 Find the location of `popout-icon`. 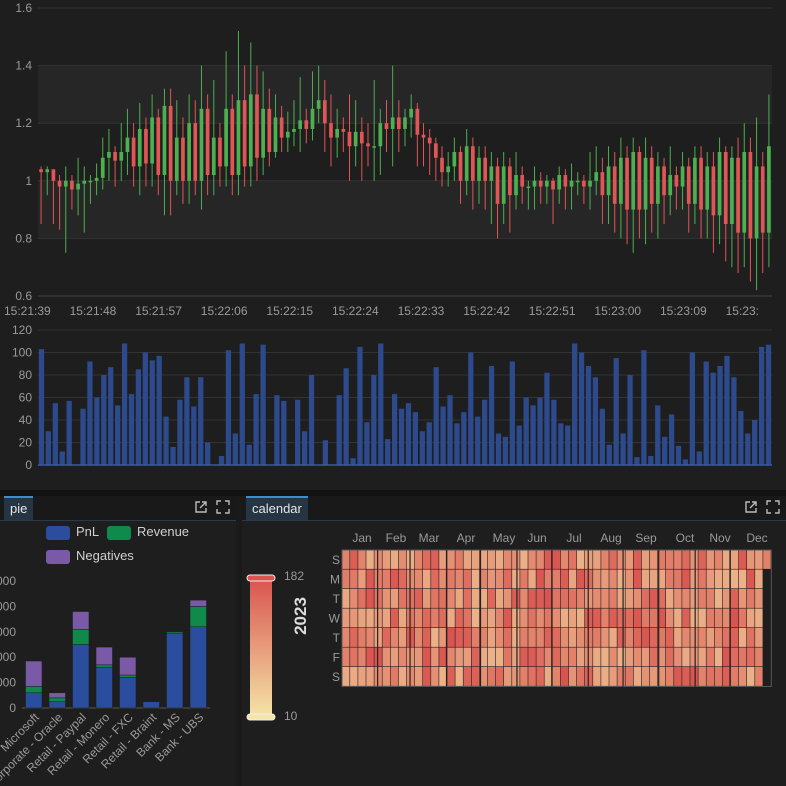

popout-icon is located at coordinates (751, 507).